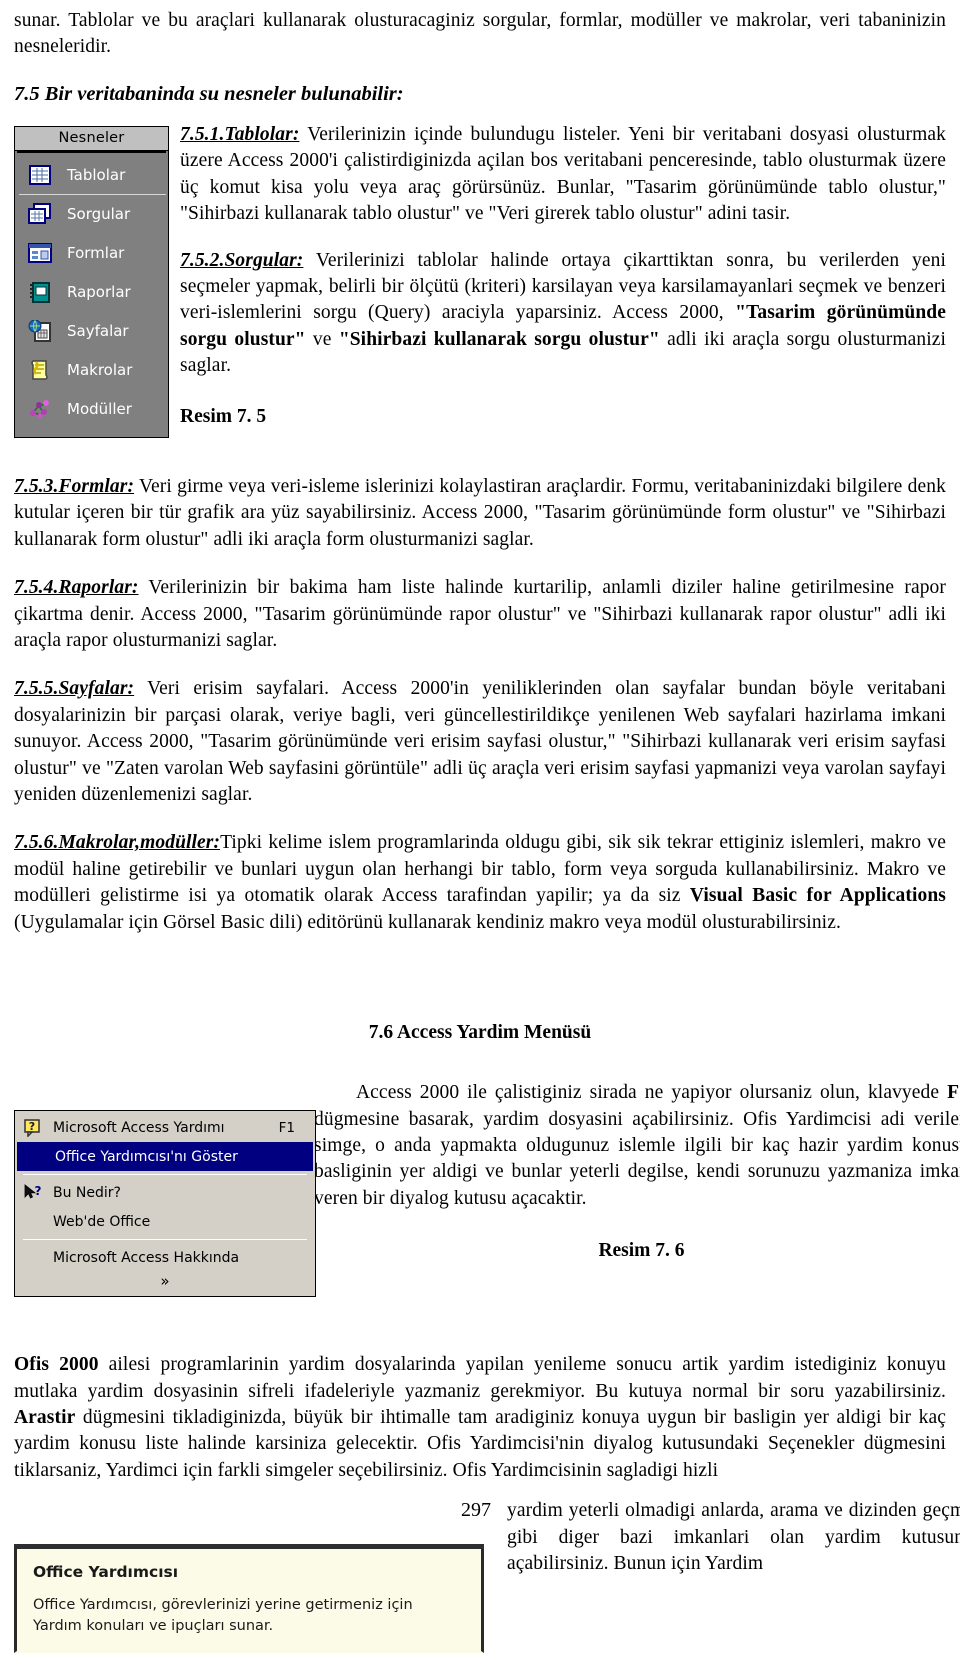  What do you see at coordinates (40, 253) in the screenshot?
I see `form-icon` at bounding box center [40, 253].